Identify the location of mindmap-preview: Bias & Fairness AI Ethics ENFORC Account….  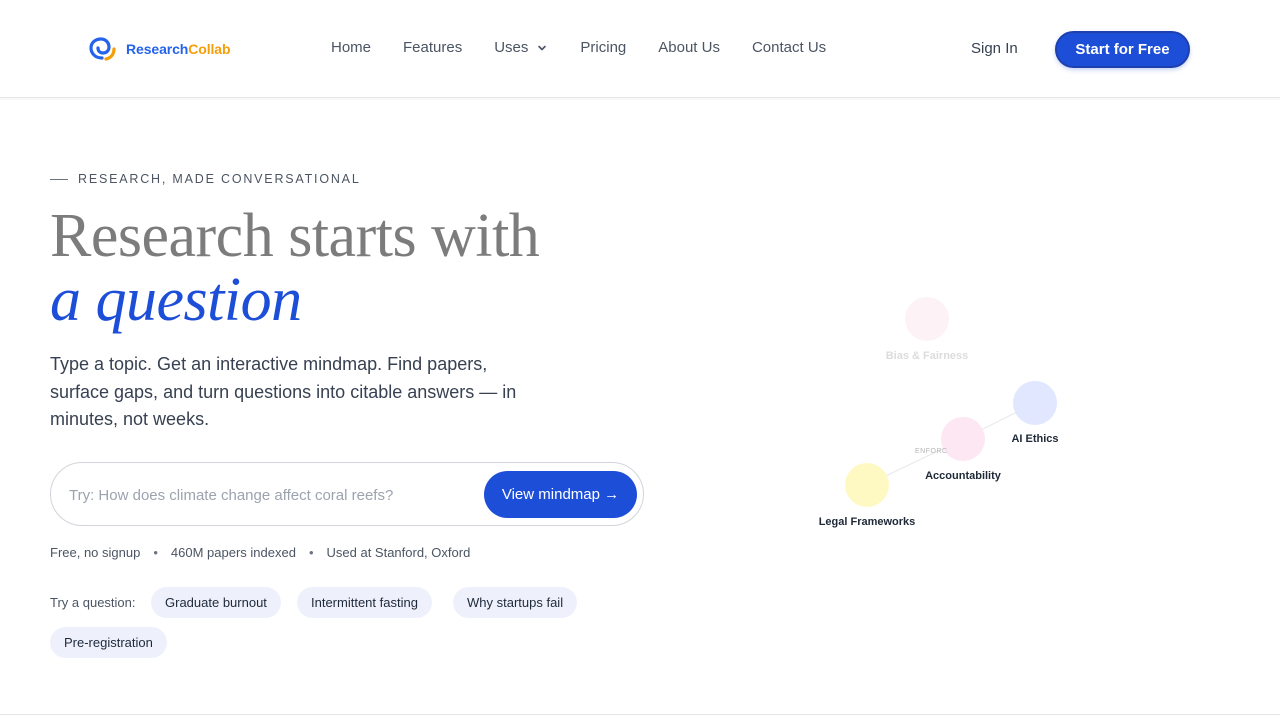
(940, 415).